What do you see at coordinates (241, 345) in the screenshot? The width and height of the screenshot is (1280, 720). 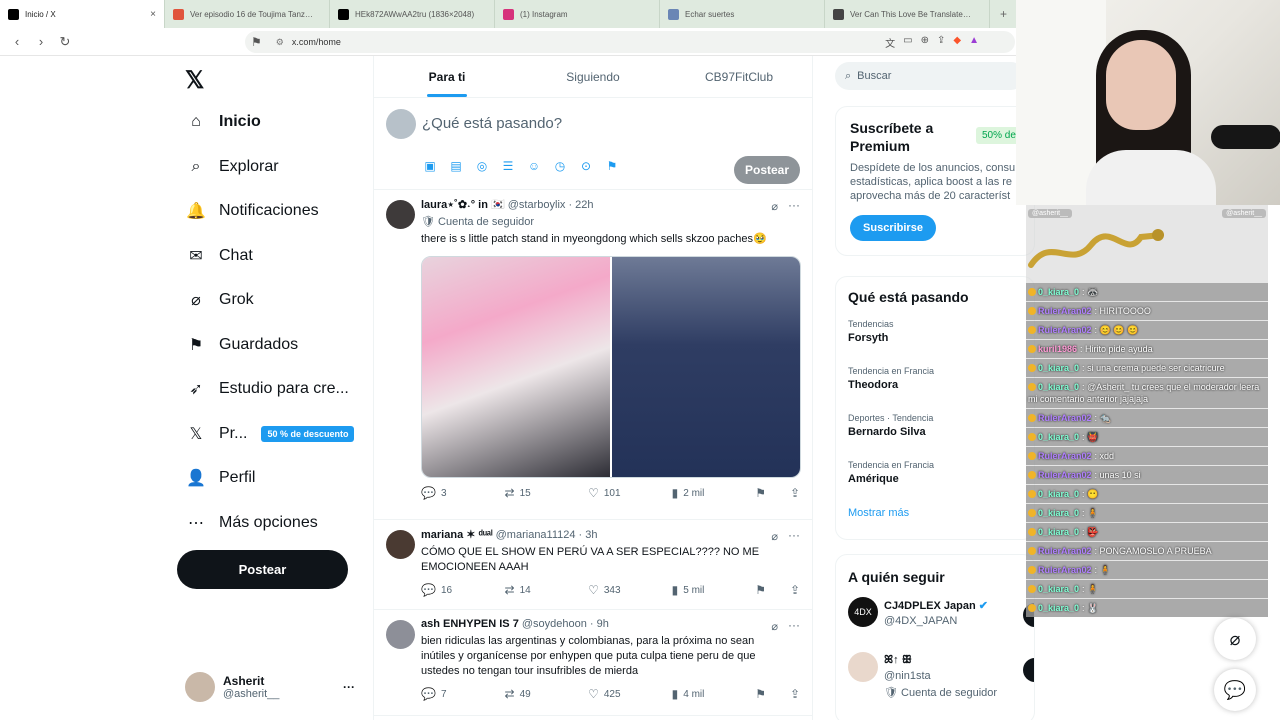 I see `sidebar-item-guardados: ⚑ Guardados` at bounding box center [241, 345].